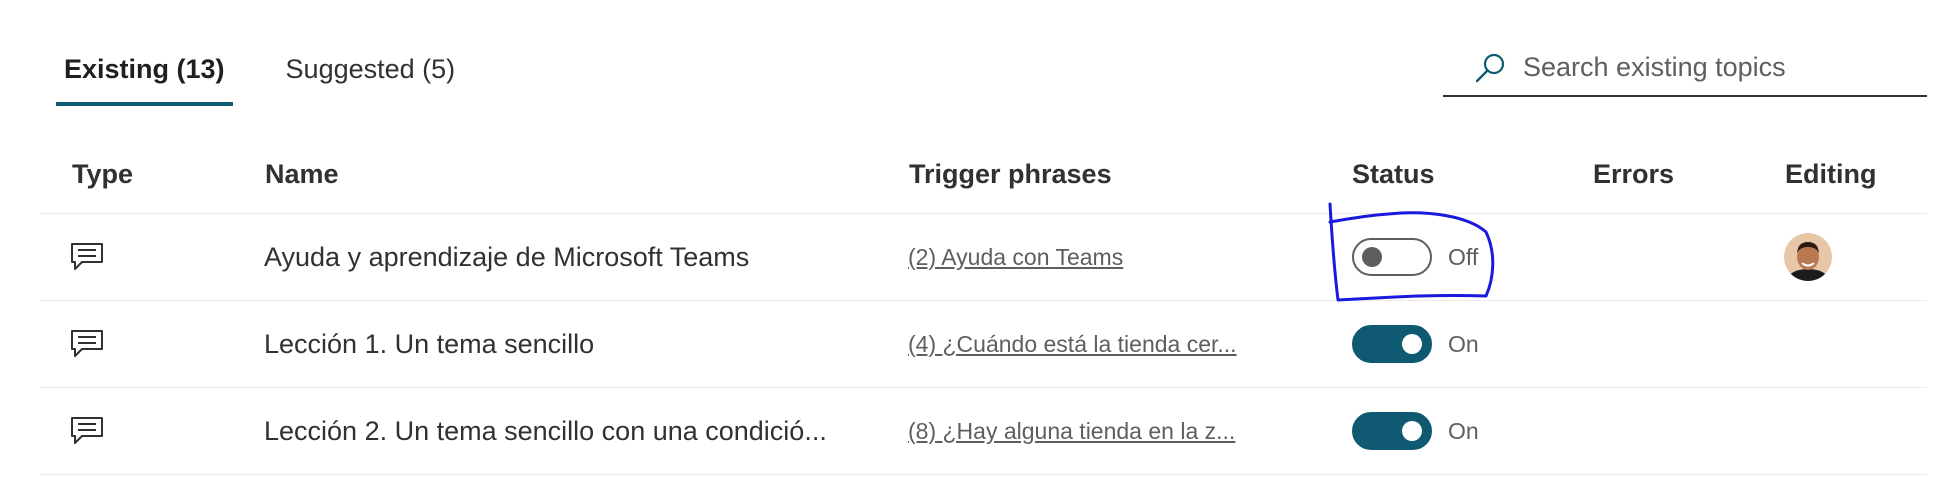 The width and height of the screenshot is (1945, 477). What do you see at coordinates (1015, 257) in the screenshot?
I see `trigger-phrases-link: (2) Ayuda con Teams` at bounding box center [1015, 257].